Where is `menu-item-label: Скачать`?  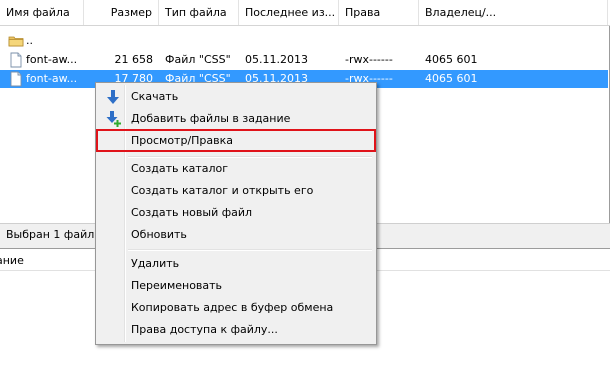
menu-item-label: Скачать is located at coordinates (155, 96).